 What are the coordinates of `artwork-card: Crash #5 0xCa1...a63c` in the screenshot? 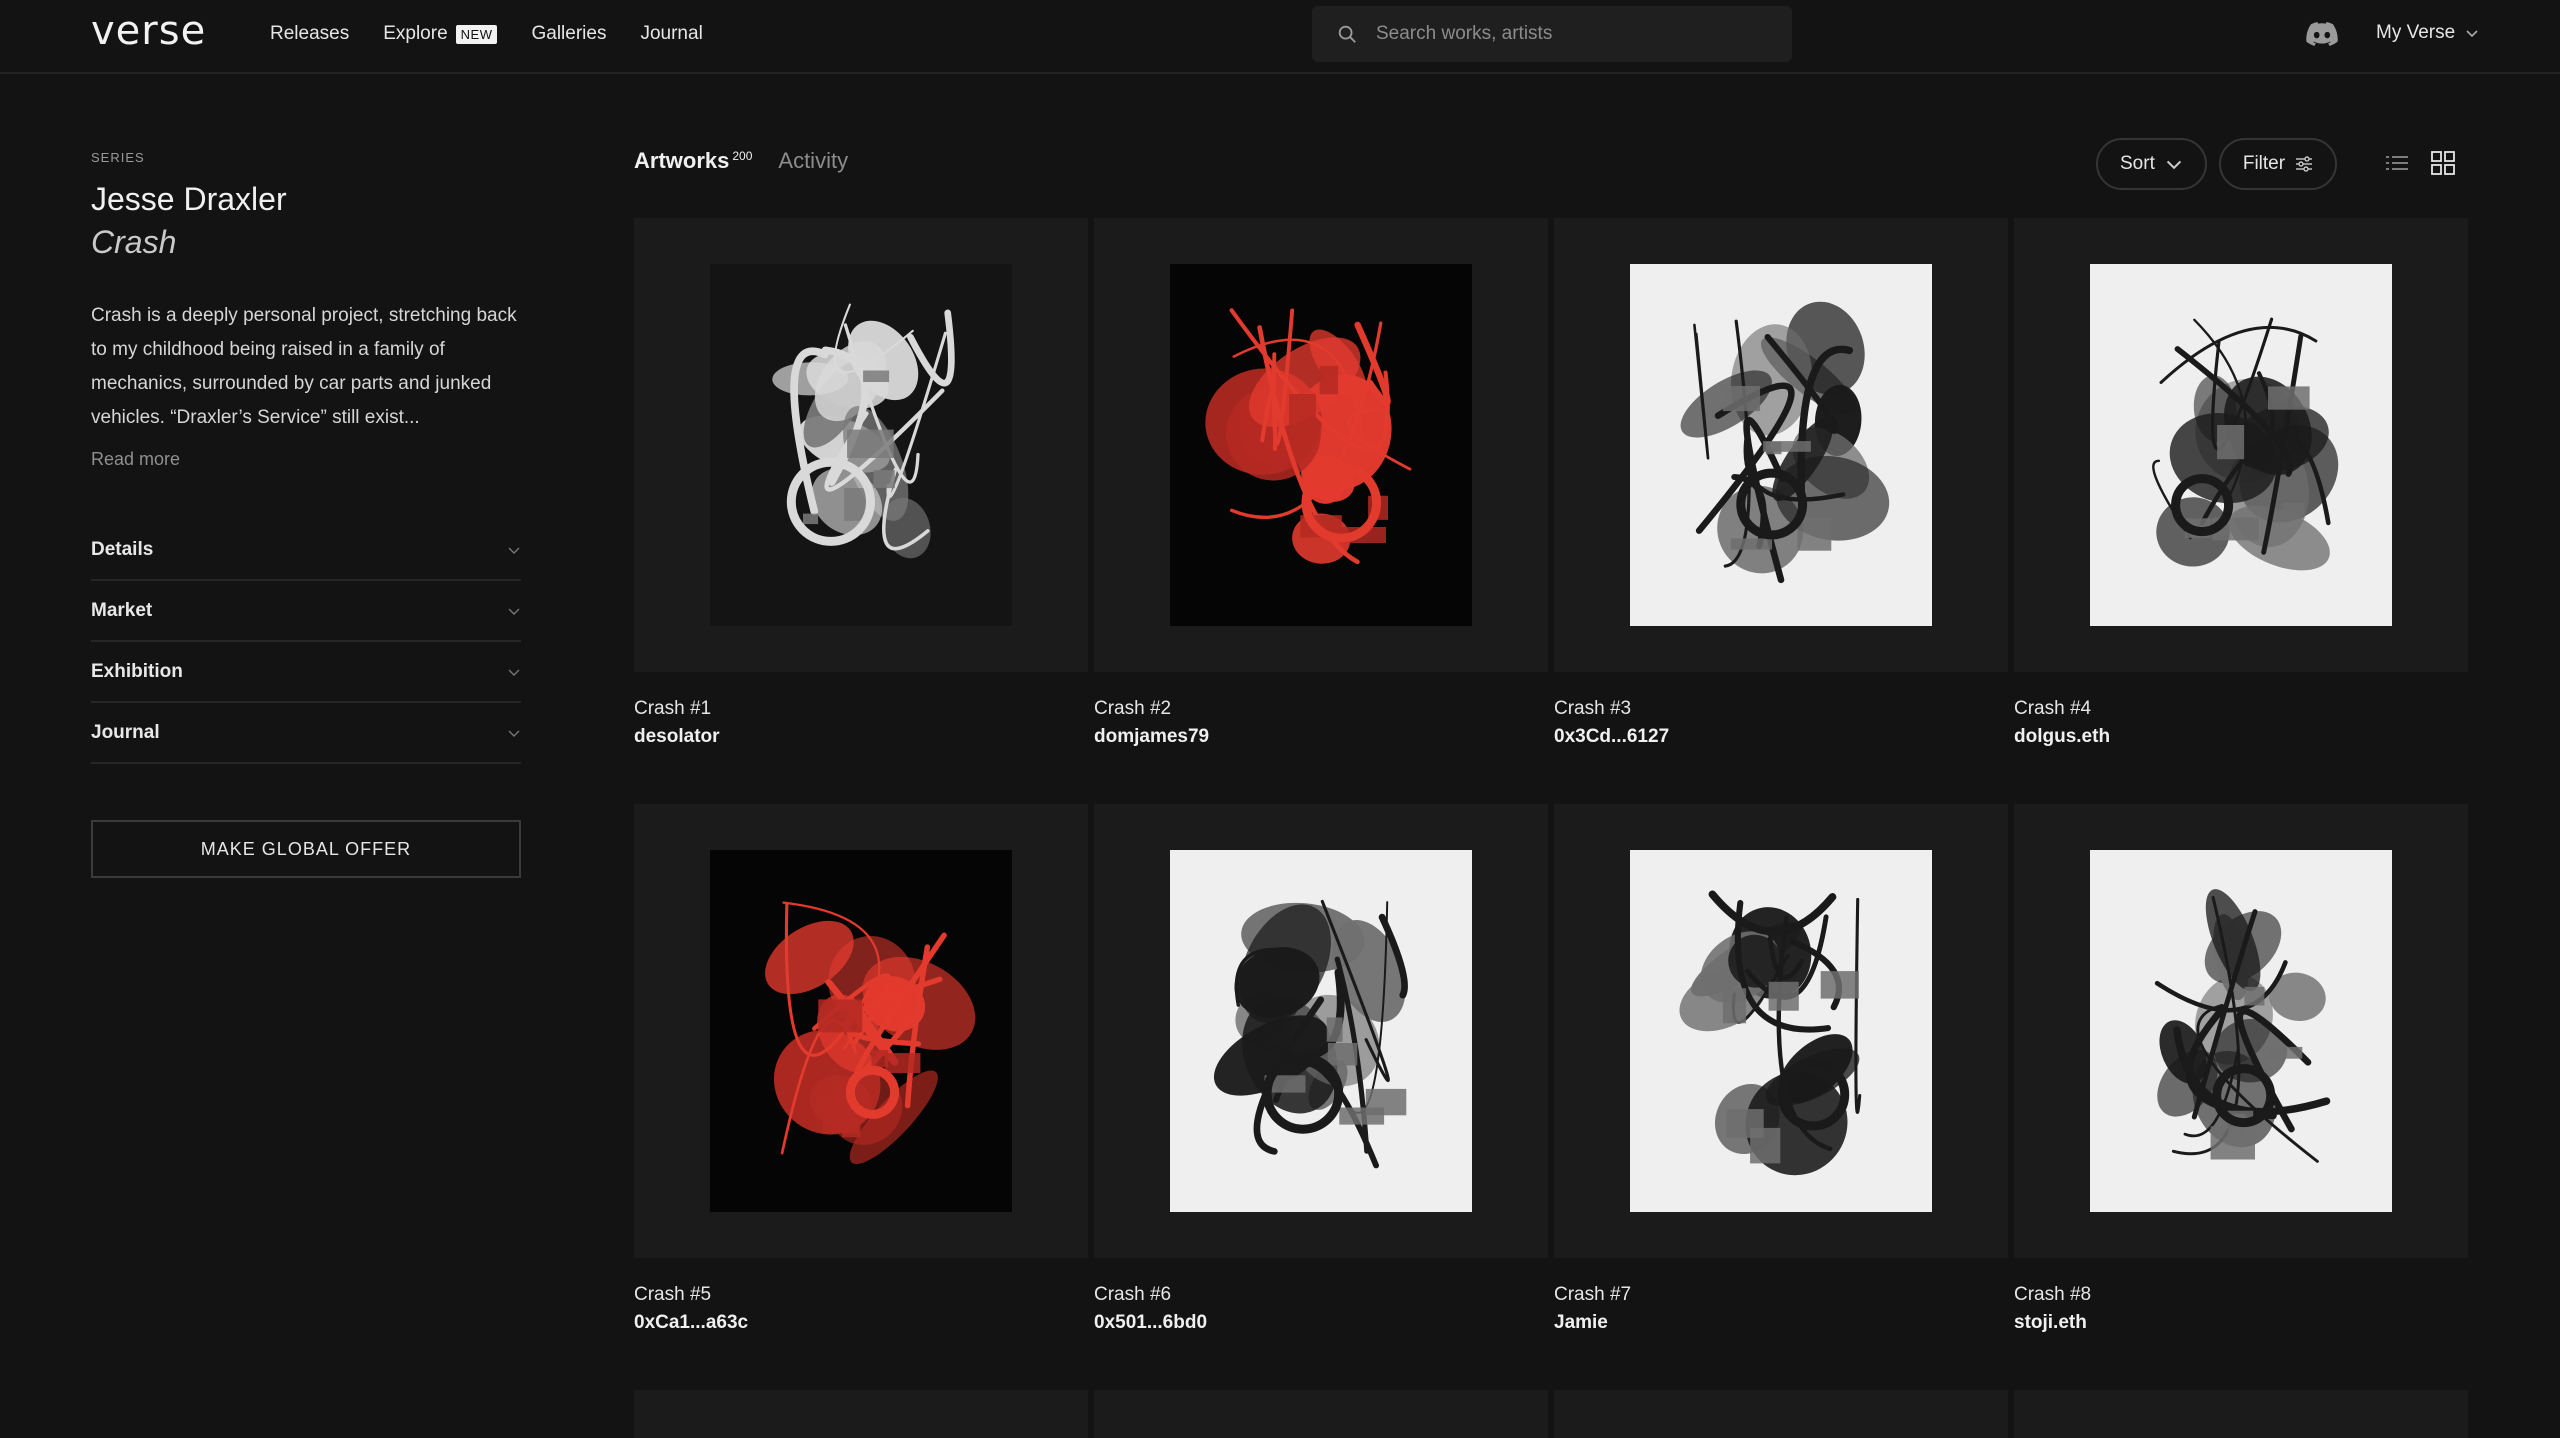 It's located at (861, 1097).